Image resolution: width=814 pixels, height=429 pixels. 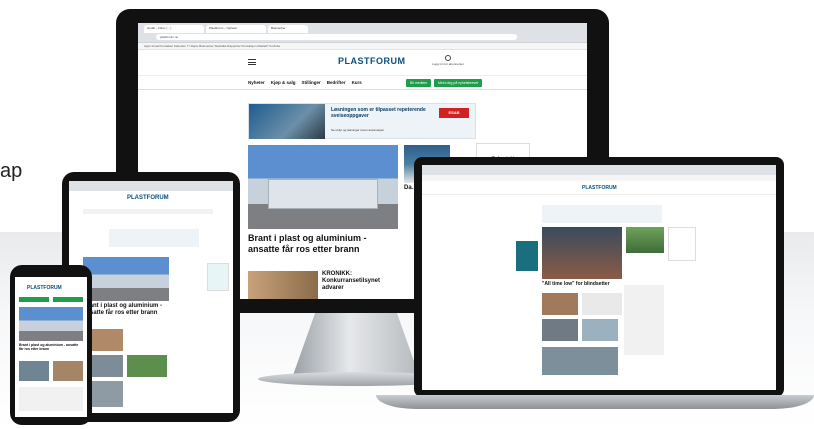 I want to click on hero-headline: "All time low" for blindsetter, so click(x=587, y=284).